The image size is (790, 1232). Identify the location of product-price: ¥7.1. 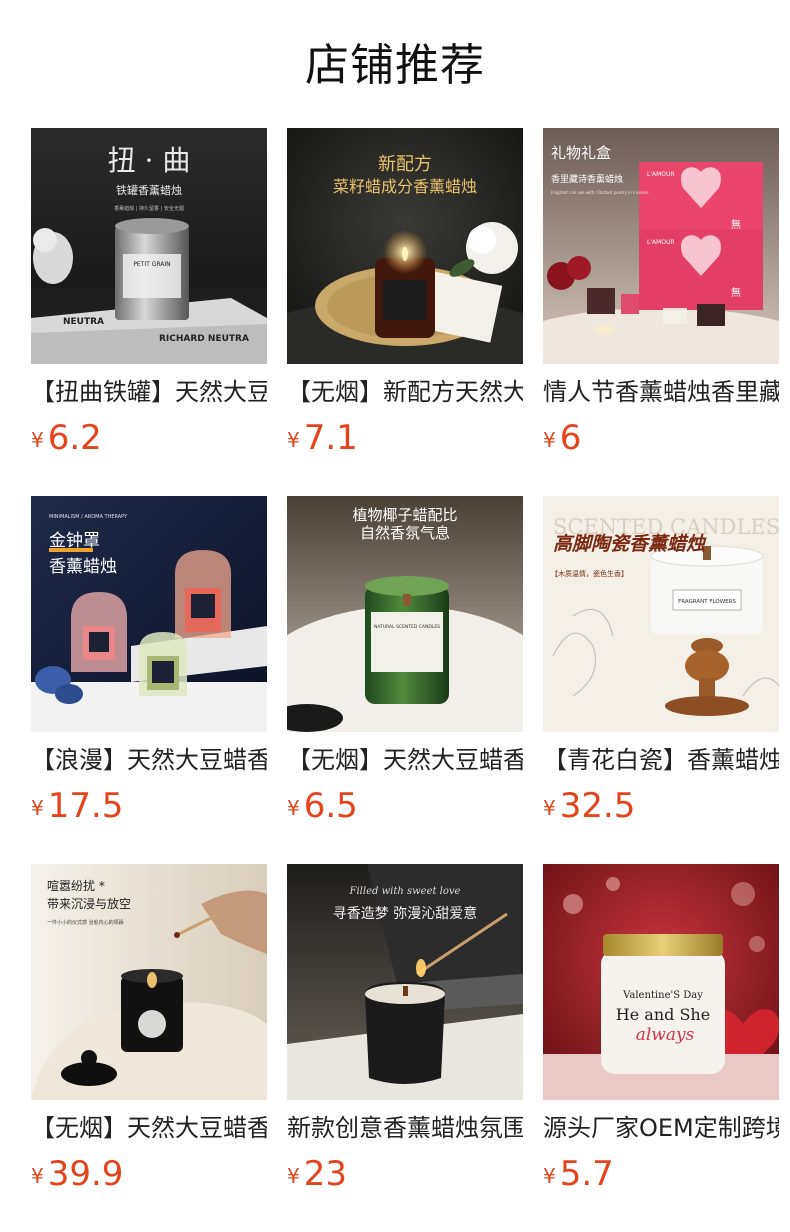
(322, 438).